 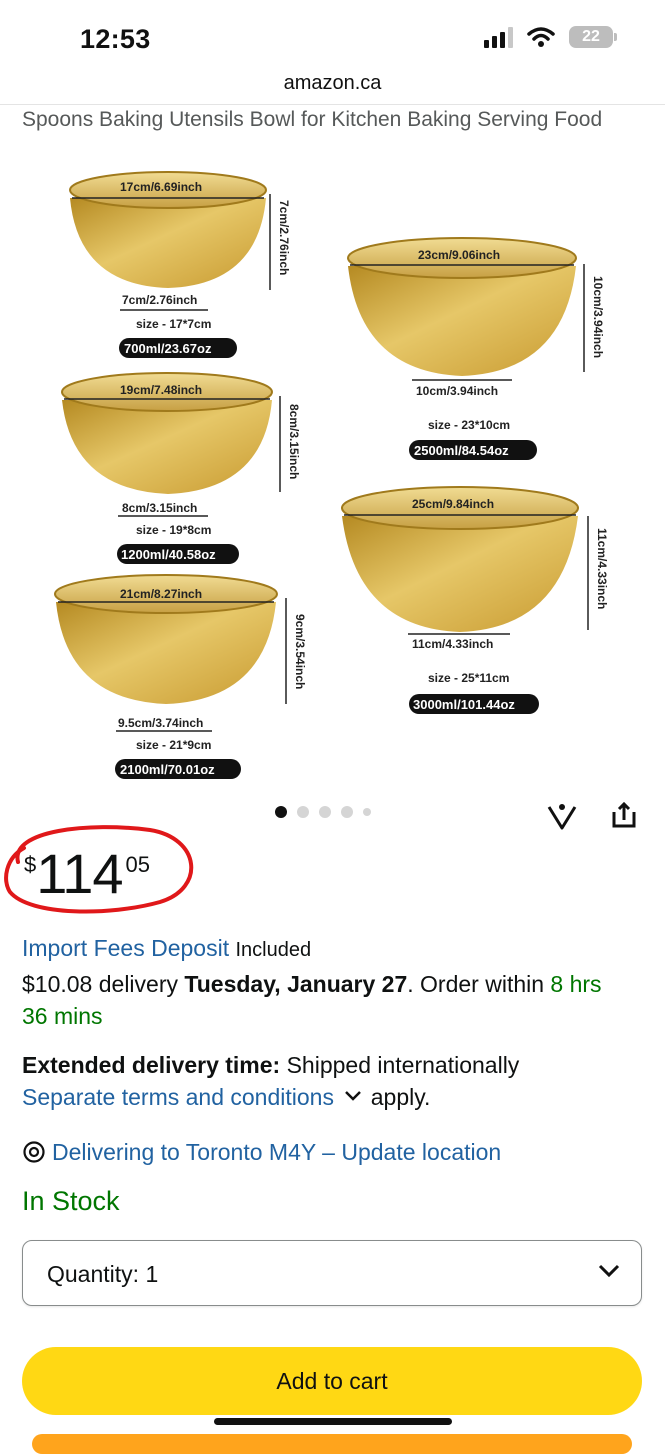 I want to click on bowl-capacity-label: 700ml/23.67oz, so click(x=168, y=348).